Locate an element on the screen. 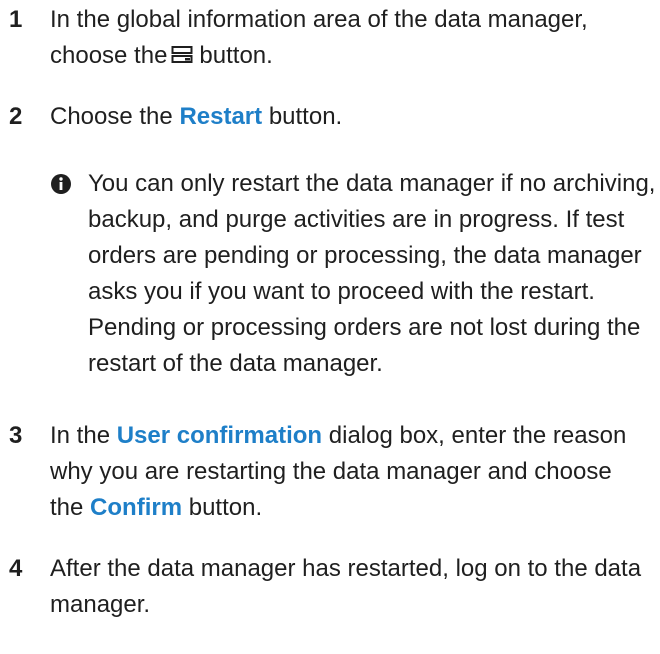  step-number: 1 is located at coordinates (16, 19).